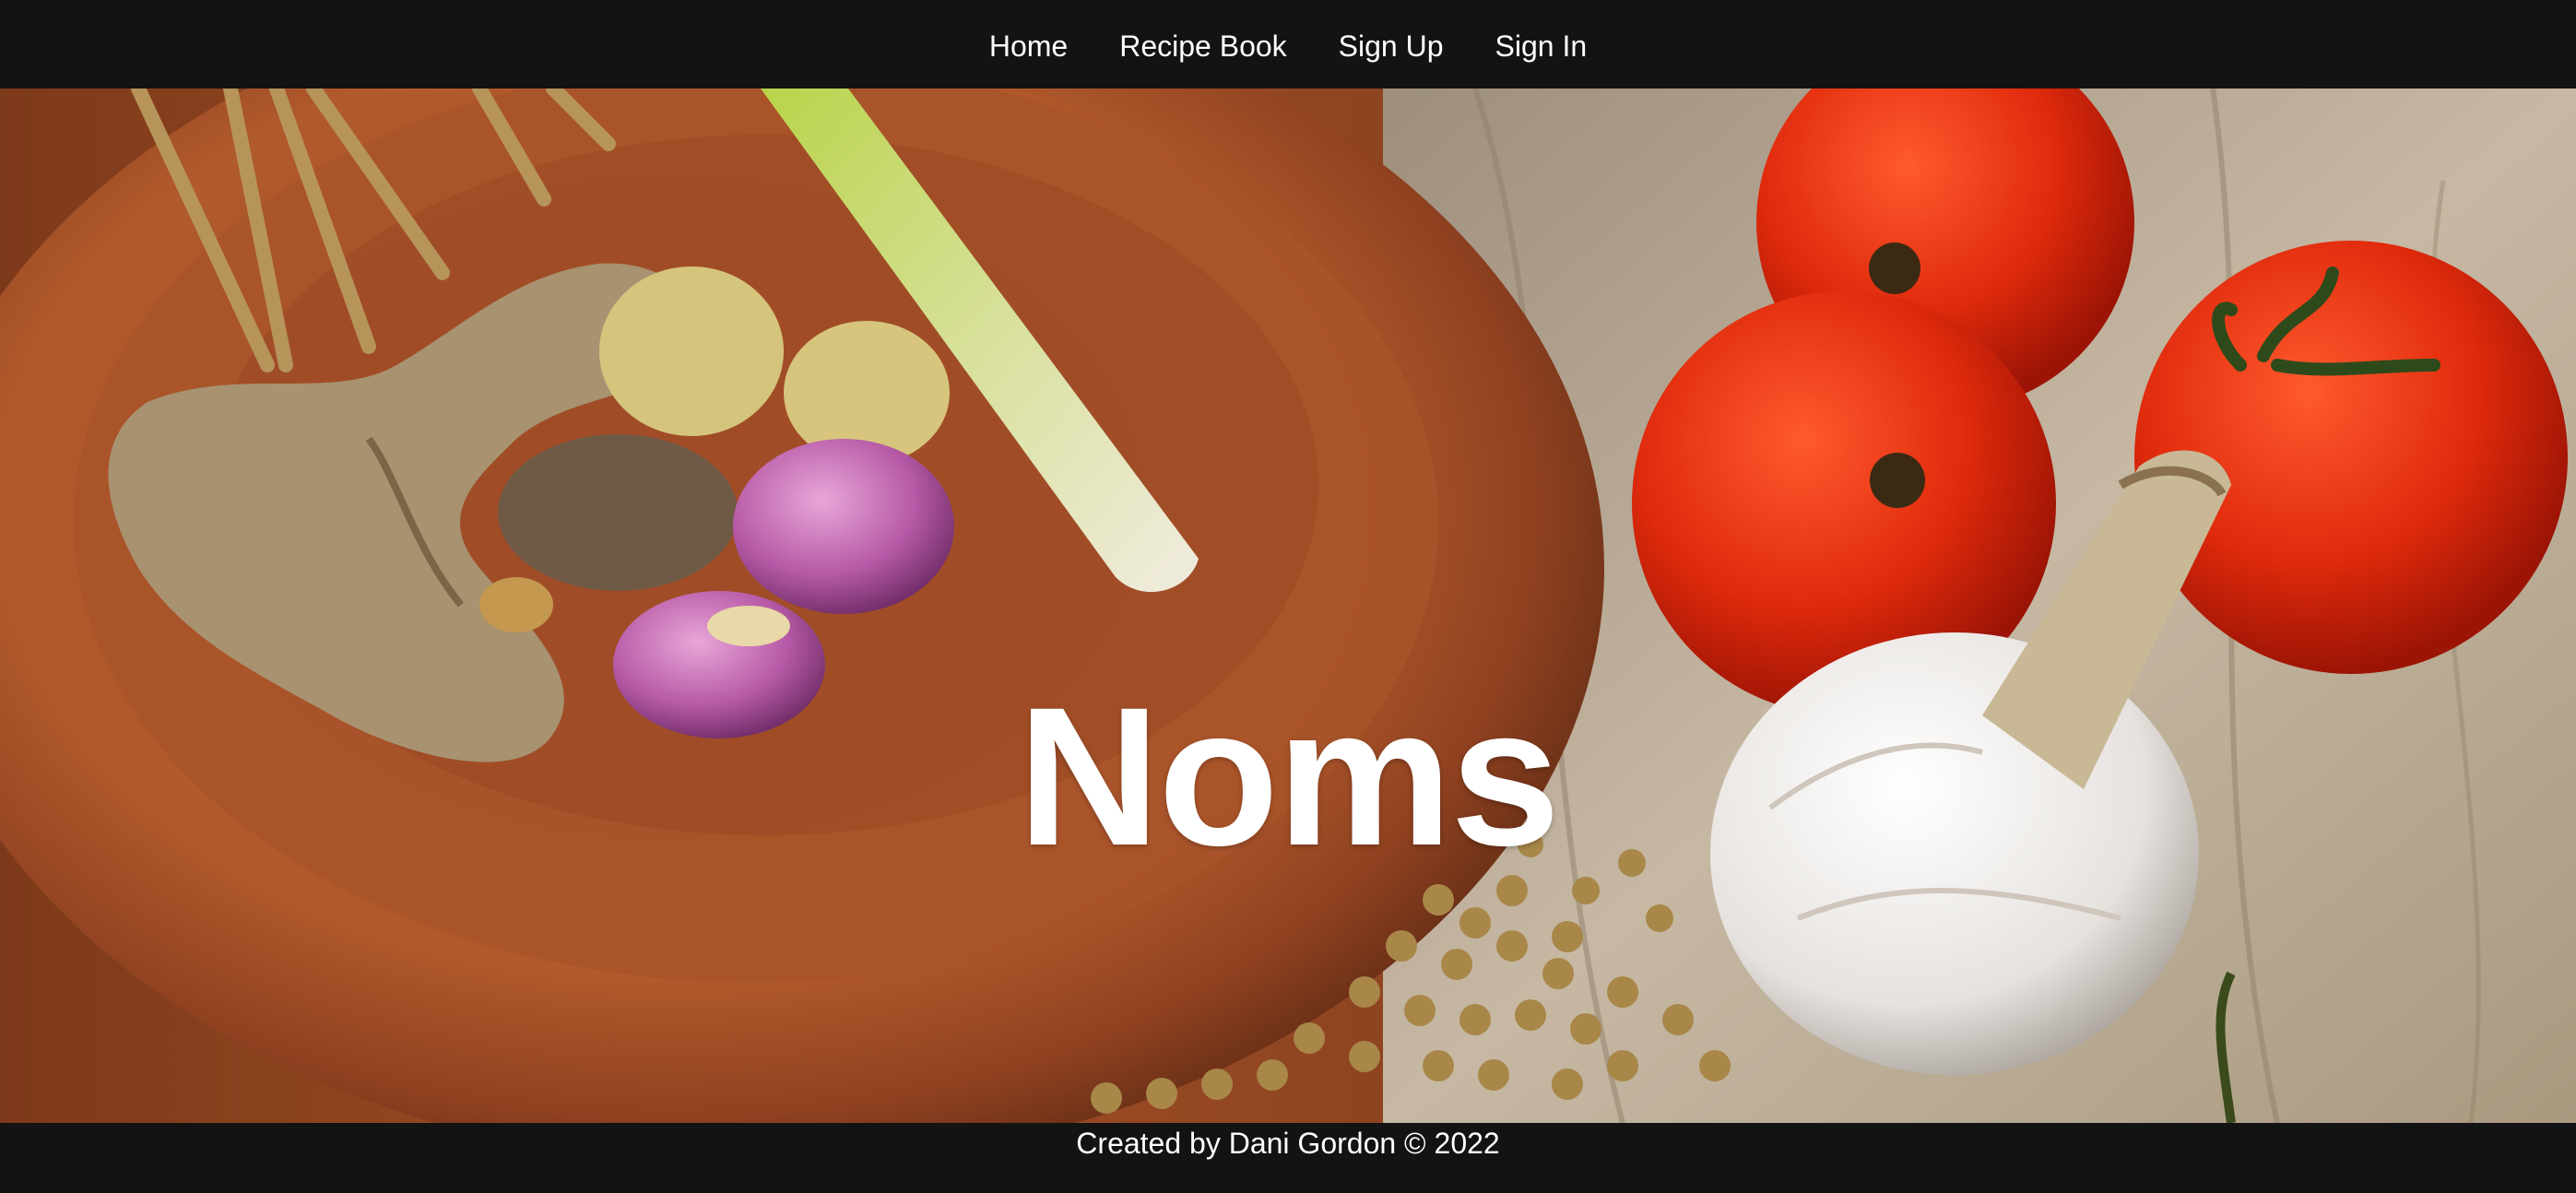  Describe the element at coordinates (1202, 45) in the screenshot. I see `nav-link-recipe-book: Recipe Book` at that location.